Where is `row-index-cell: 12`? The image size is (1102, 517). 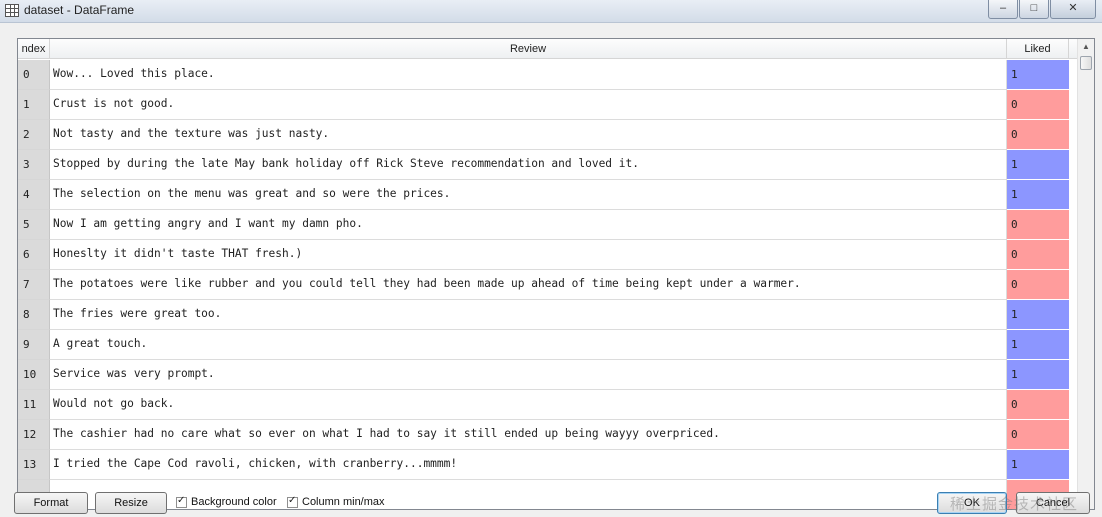
row-index-cell: 12 is located at coordinates (34, 435).